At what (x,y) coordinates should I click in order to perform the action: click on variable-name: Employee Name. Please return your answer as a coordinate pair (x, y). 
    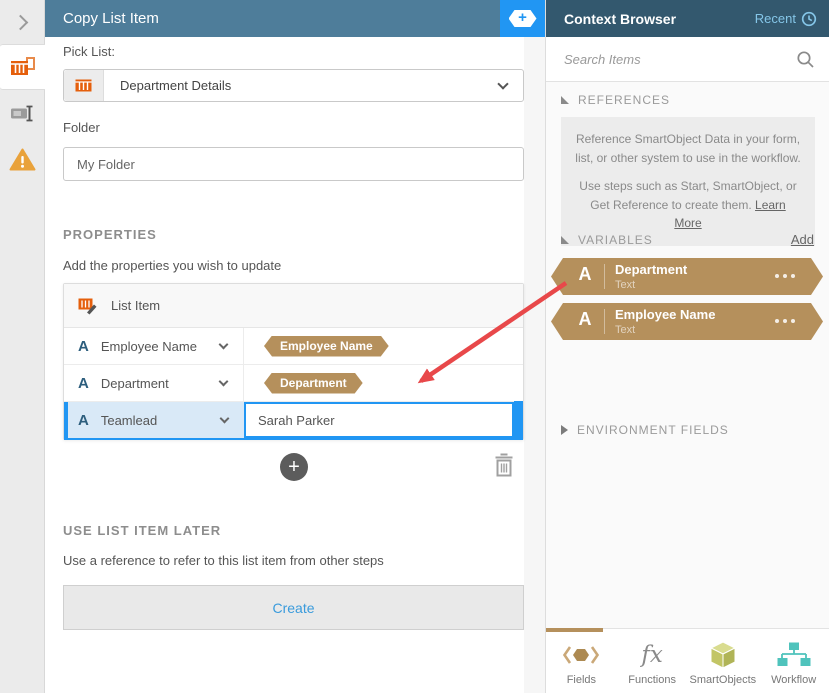
    Looking at the image, I should click on (665, 314).